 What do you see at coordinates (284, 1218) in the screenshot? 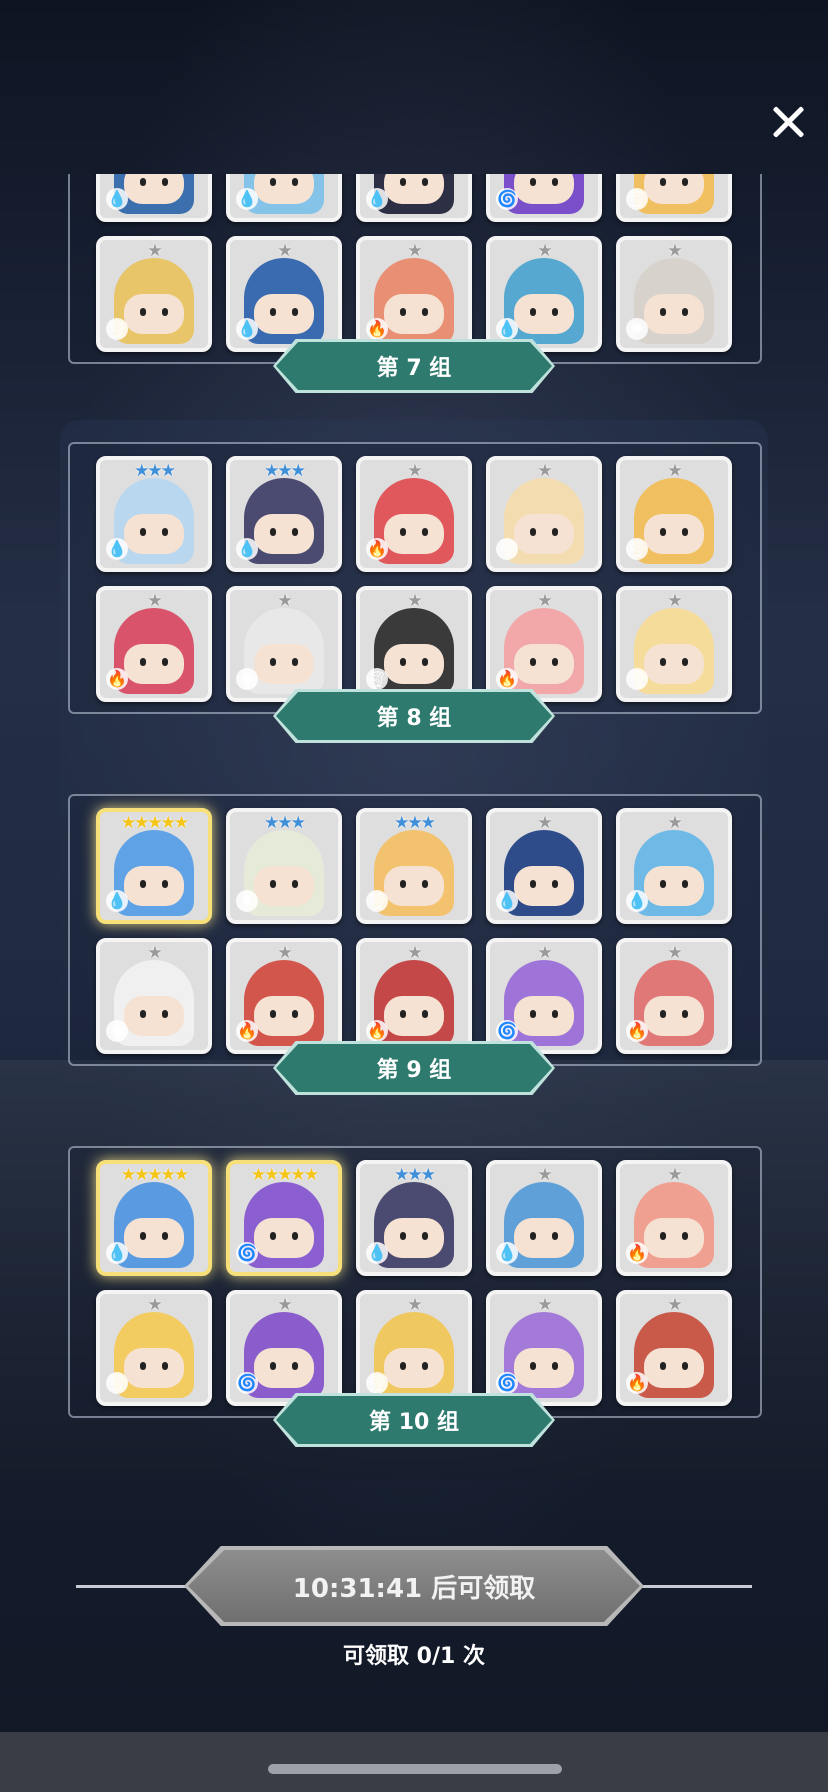
I see `hero-card: ★★★★★ 🌀` at bounding box center [284, 1218].